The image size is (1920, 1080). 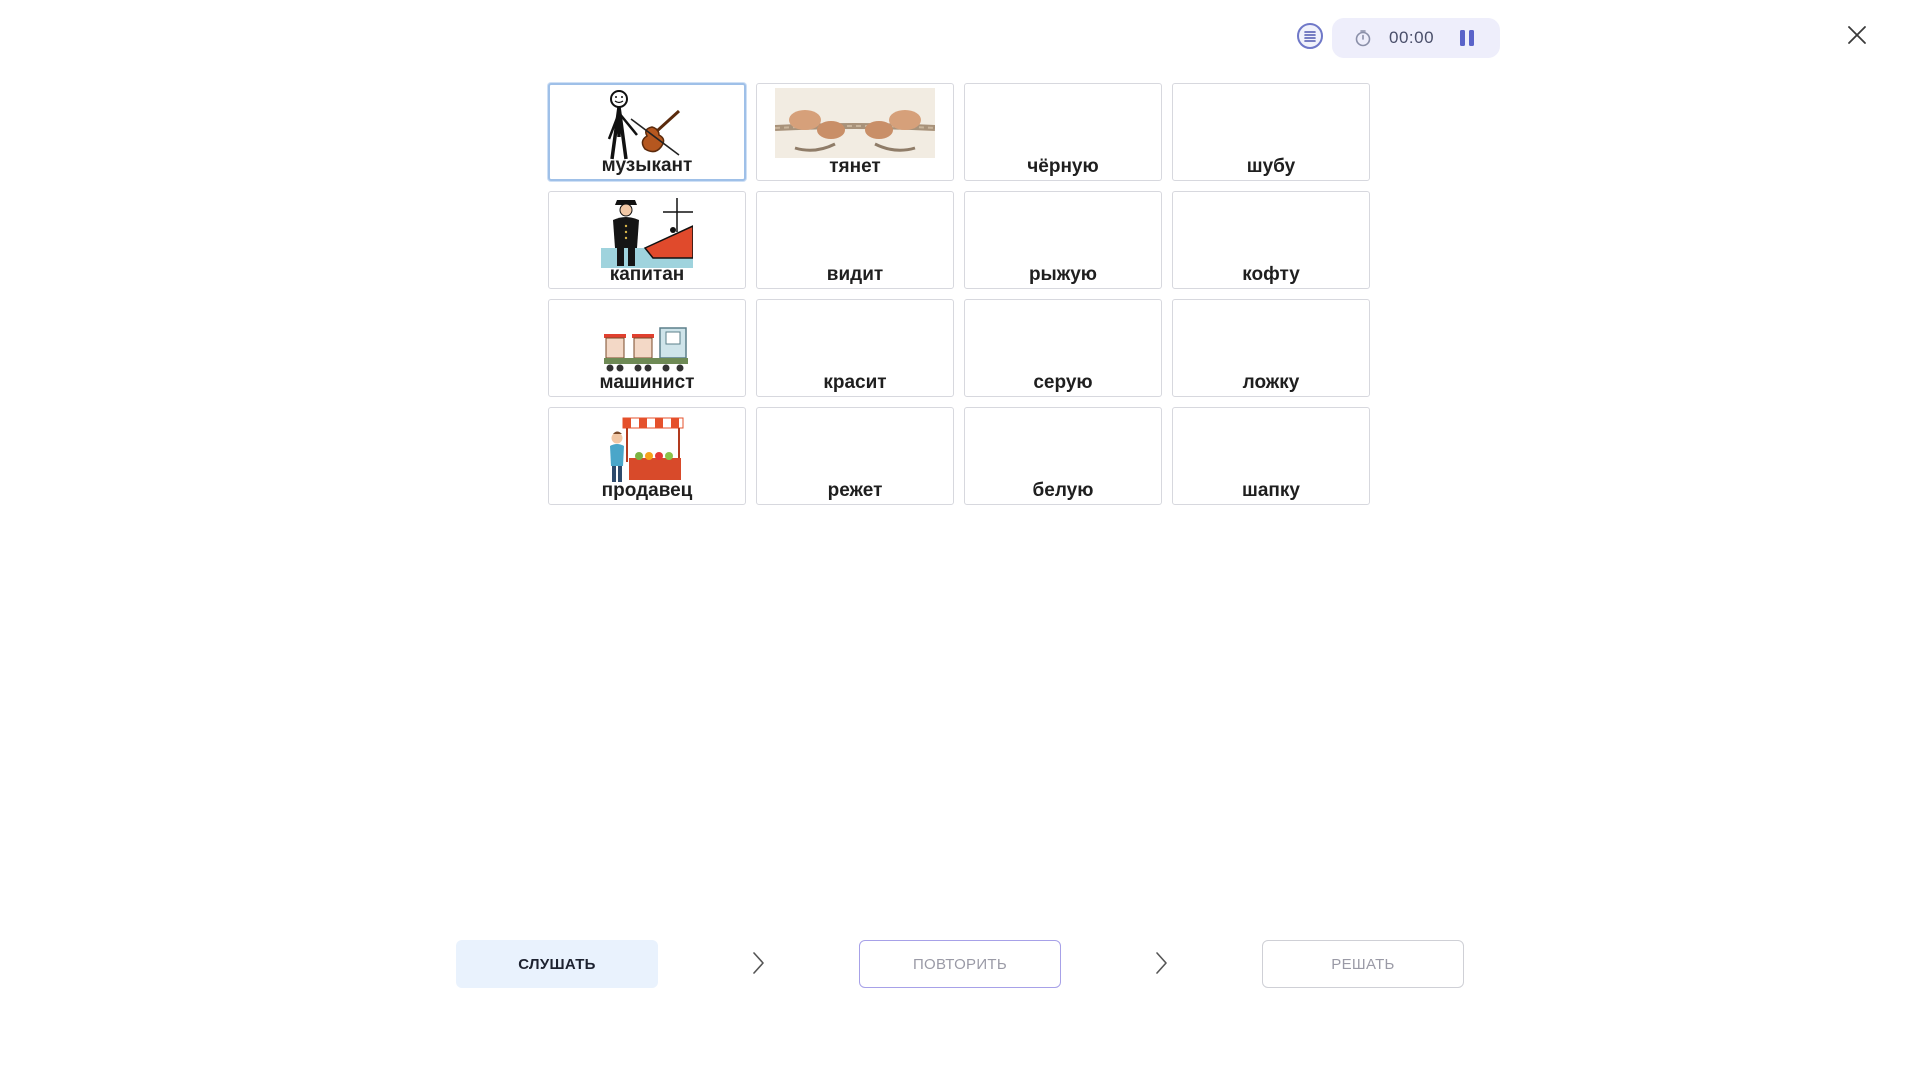 I want to click on word-label: серую, so click(x=1063, y=382).